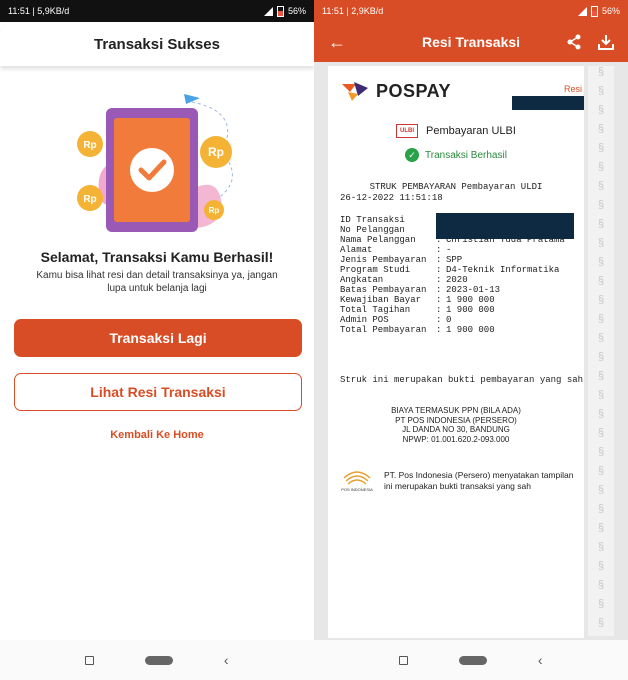  Describe the element at coordinates (395, 91) in the screenshot. I see `pospay-logo: POSPAY` at that location.